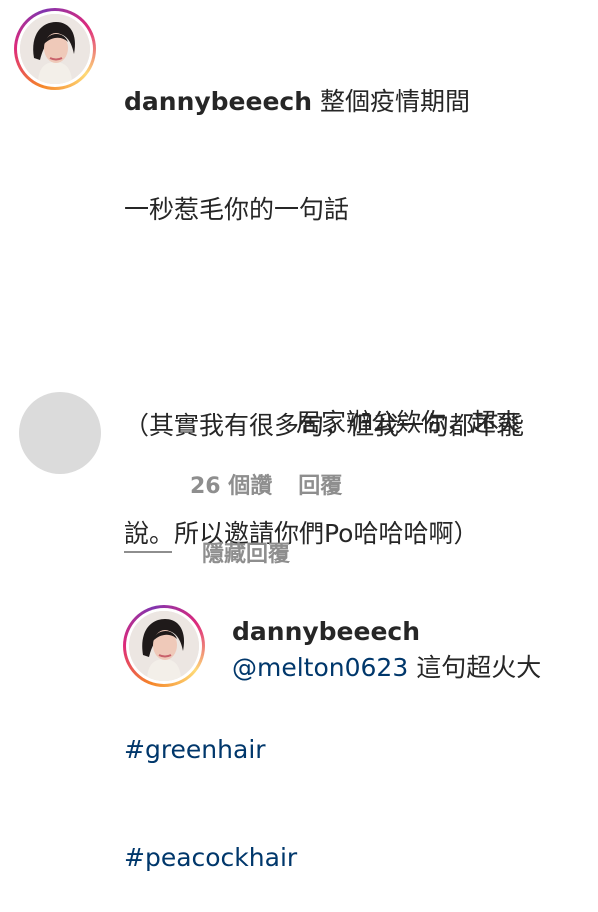 The height and width of the screenshot is (912, 598). Describe the element at coordinates (354, 318) in the screenshot. I see `caption-line` at that location.